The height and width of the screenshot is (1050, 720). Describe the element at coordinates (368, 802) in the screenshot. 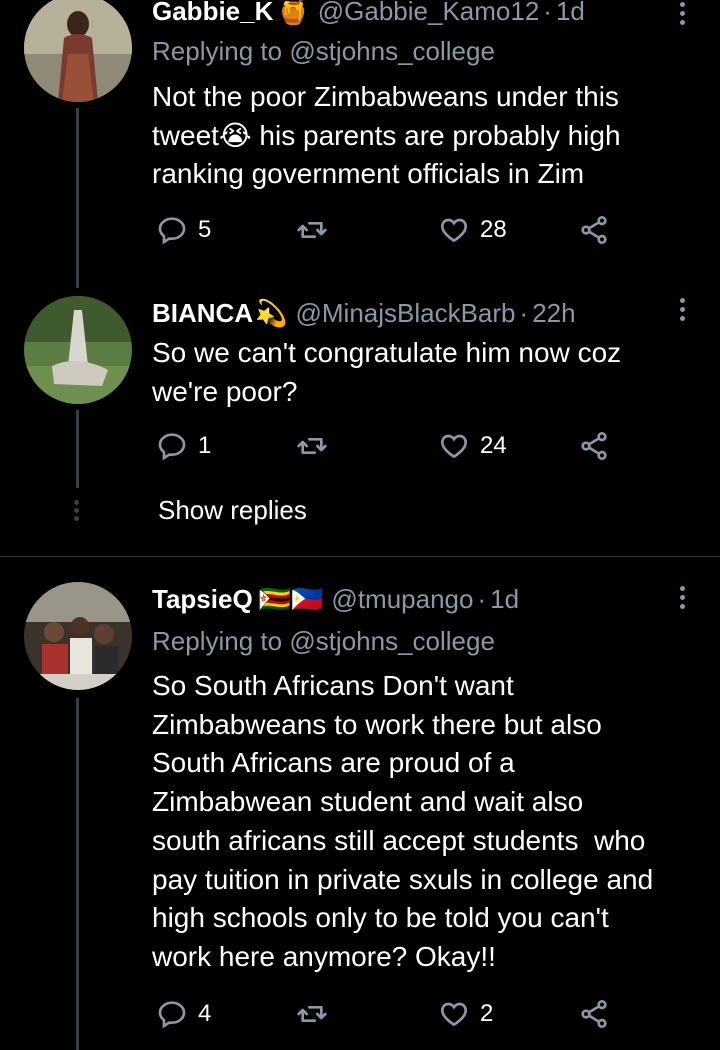

I see `tweet-text-line: Zimbabwean student and wait also` at that location.